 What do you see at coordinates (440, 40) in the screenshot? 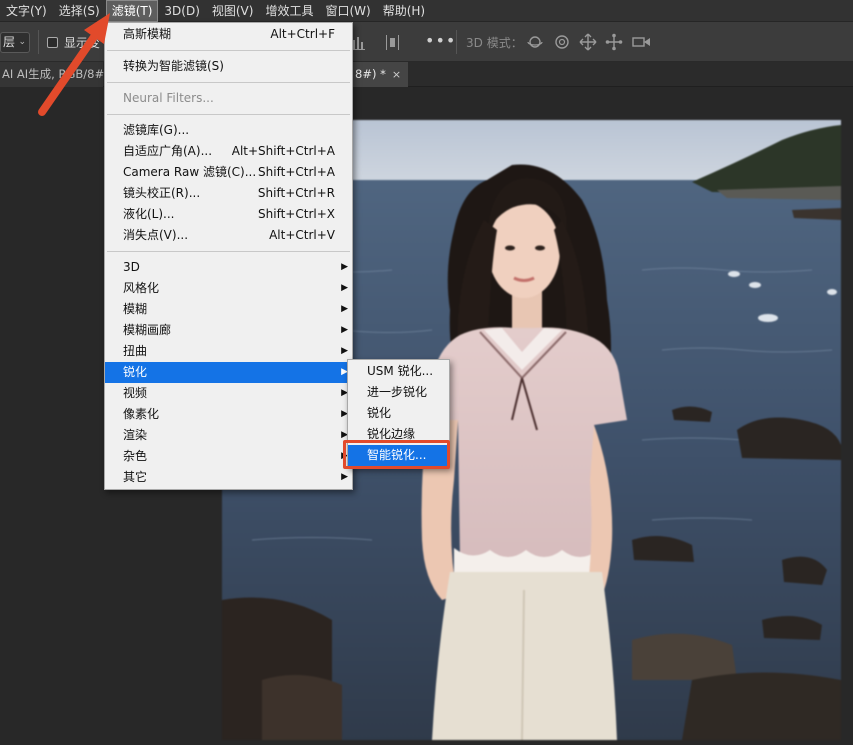
I see `more-options-icon: •••` at bounding box center [440, 40].